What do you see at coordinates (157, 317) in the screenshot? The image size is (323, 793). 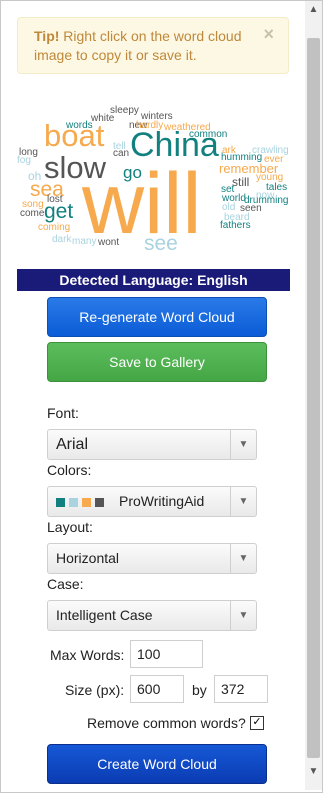 I see `regenerate-word-cloud-button: Re-generate Word Cloud` at bounding box center [157, 317].